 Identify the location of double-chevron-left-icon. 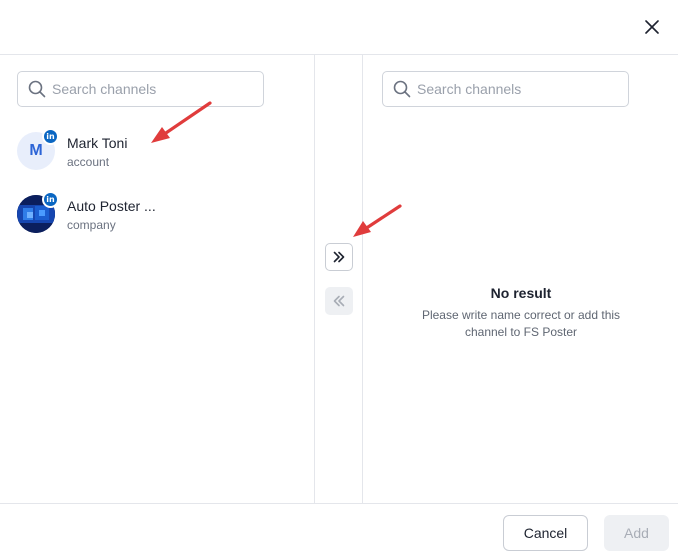
(339, 301).